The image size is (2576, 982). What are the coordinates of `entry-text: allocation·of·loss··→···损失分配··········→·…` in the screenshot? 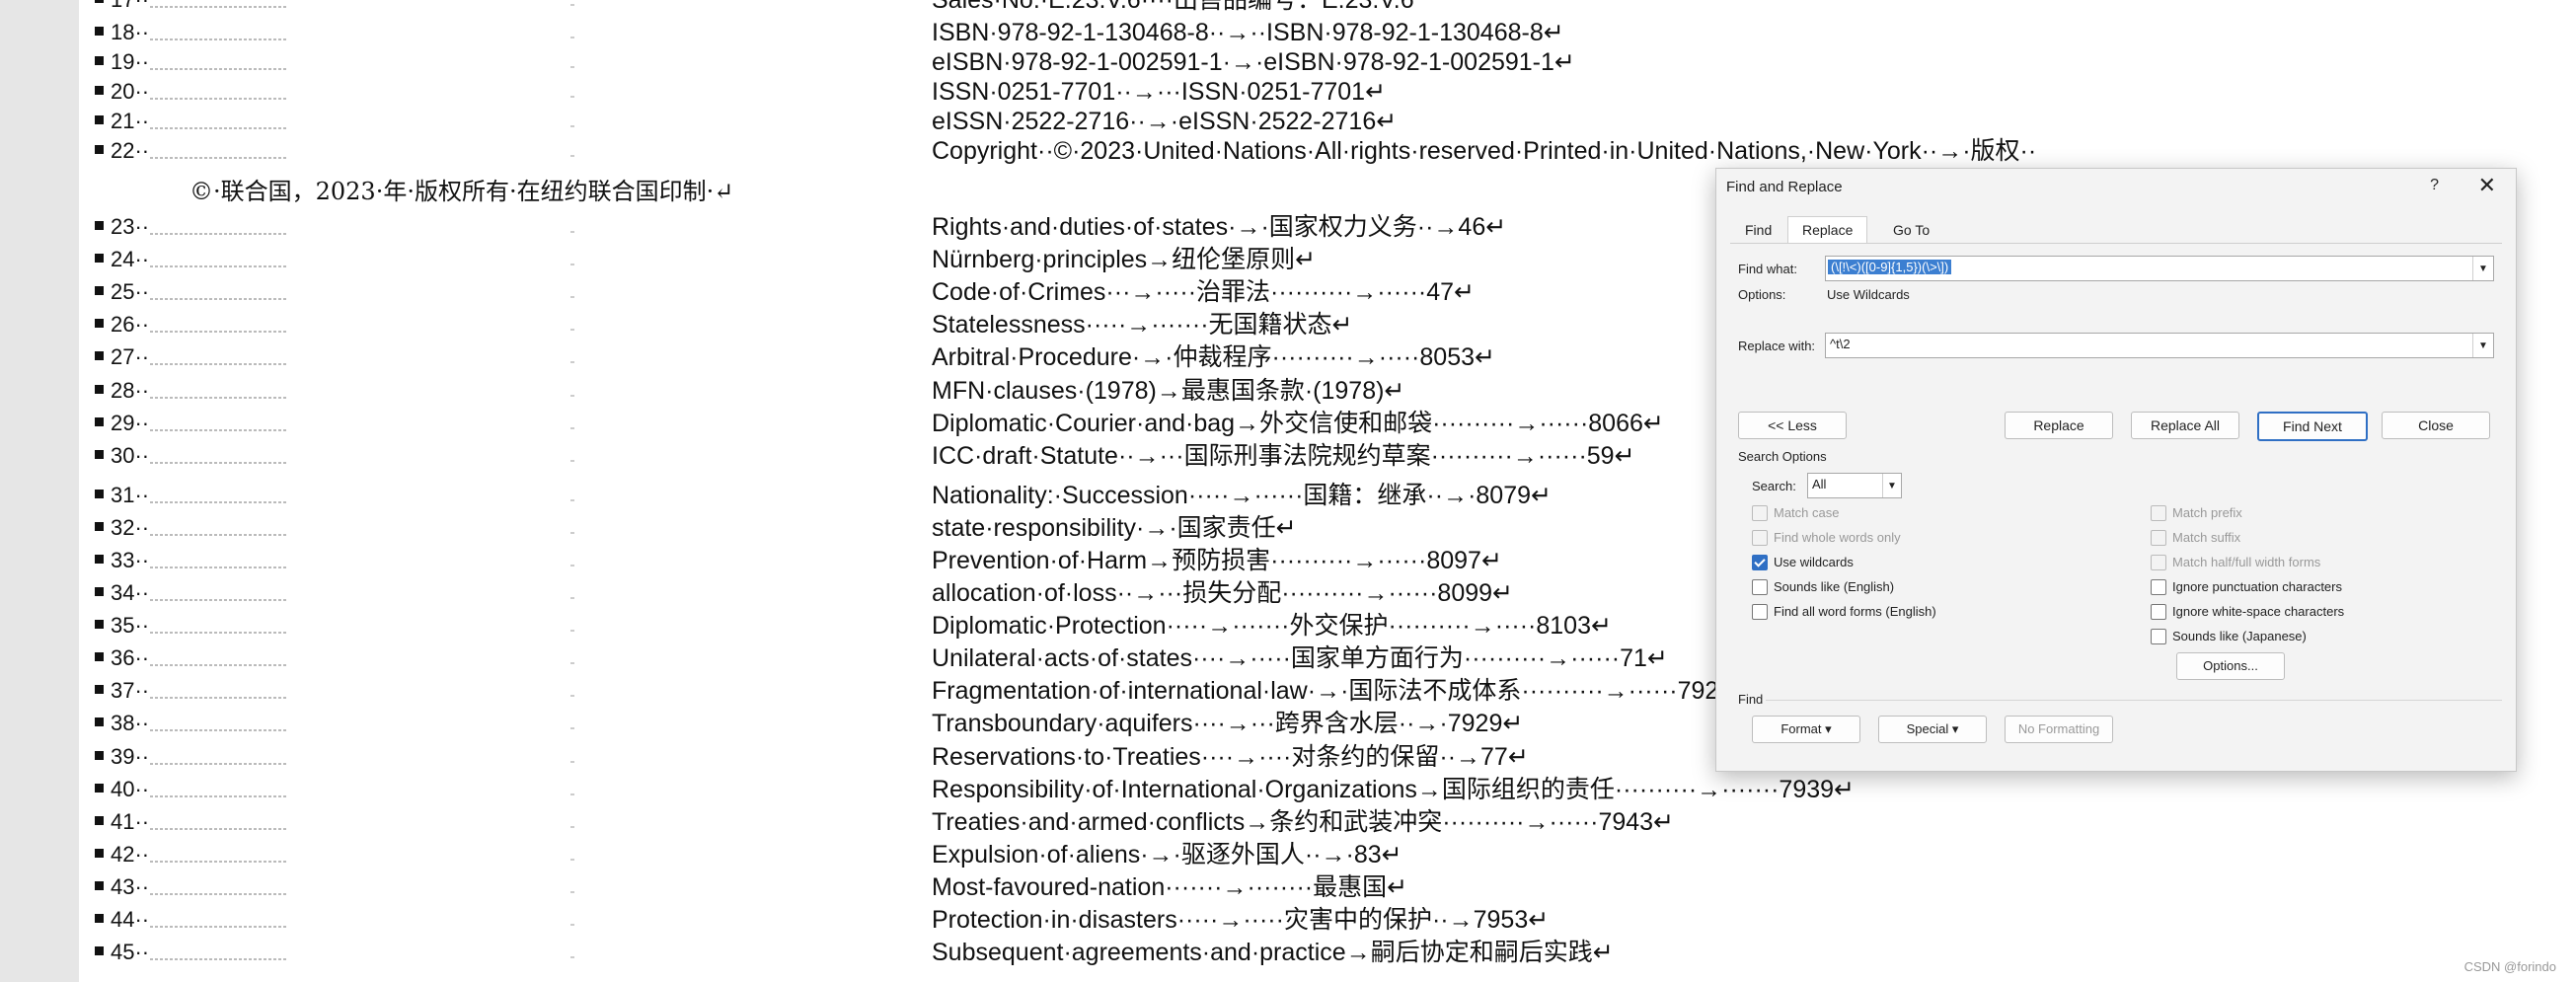 It's located at (1222, 593).